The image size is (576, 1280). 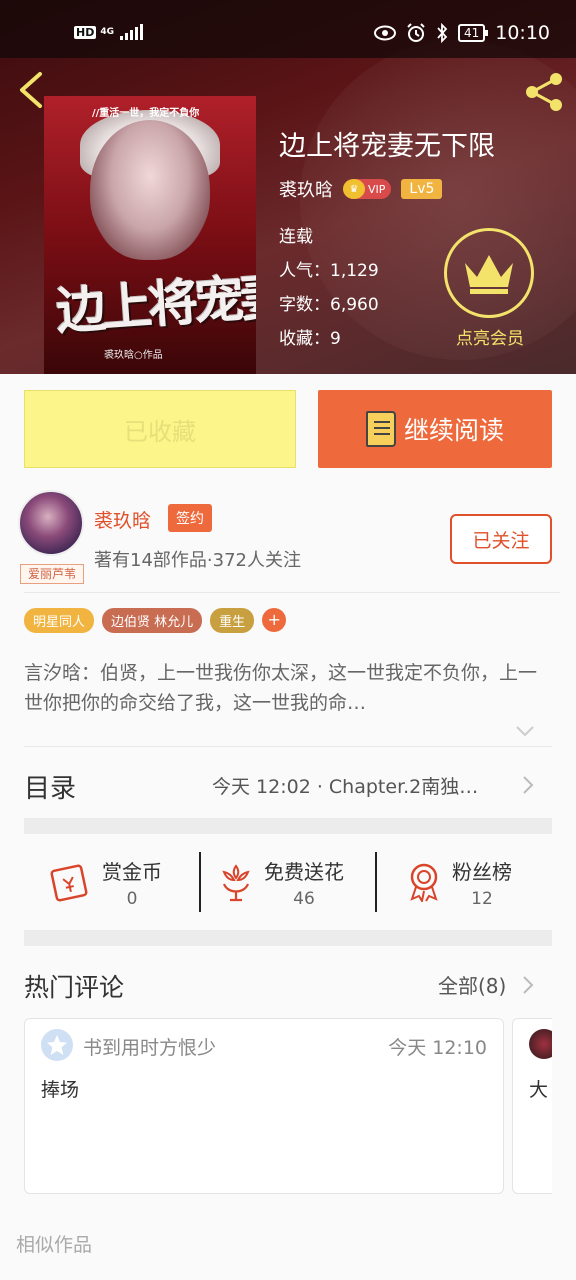 I want to click on book-cover: //重活一世，我定不負你 边上将宠妻 裘玖晗○作品, so click(x=150, y=235).